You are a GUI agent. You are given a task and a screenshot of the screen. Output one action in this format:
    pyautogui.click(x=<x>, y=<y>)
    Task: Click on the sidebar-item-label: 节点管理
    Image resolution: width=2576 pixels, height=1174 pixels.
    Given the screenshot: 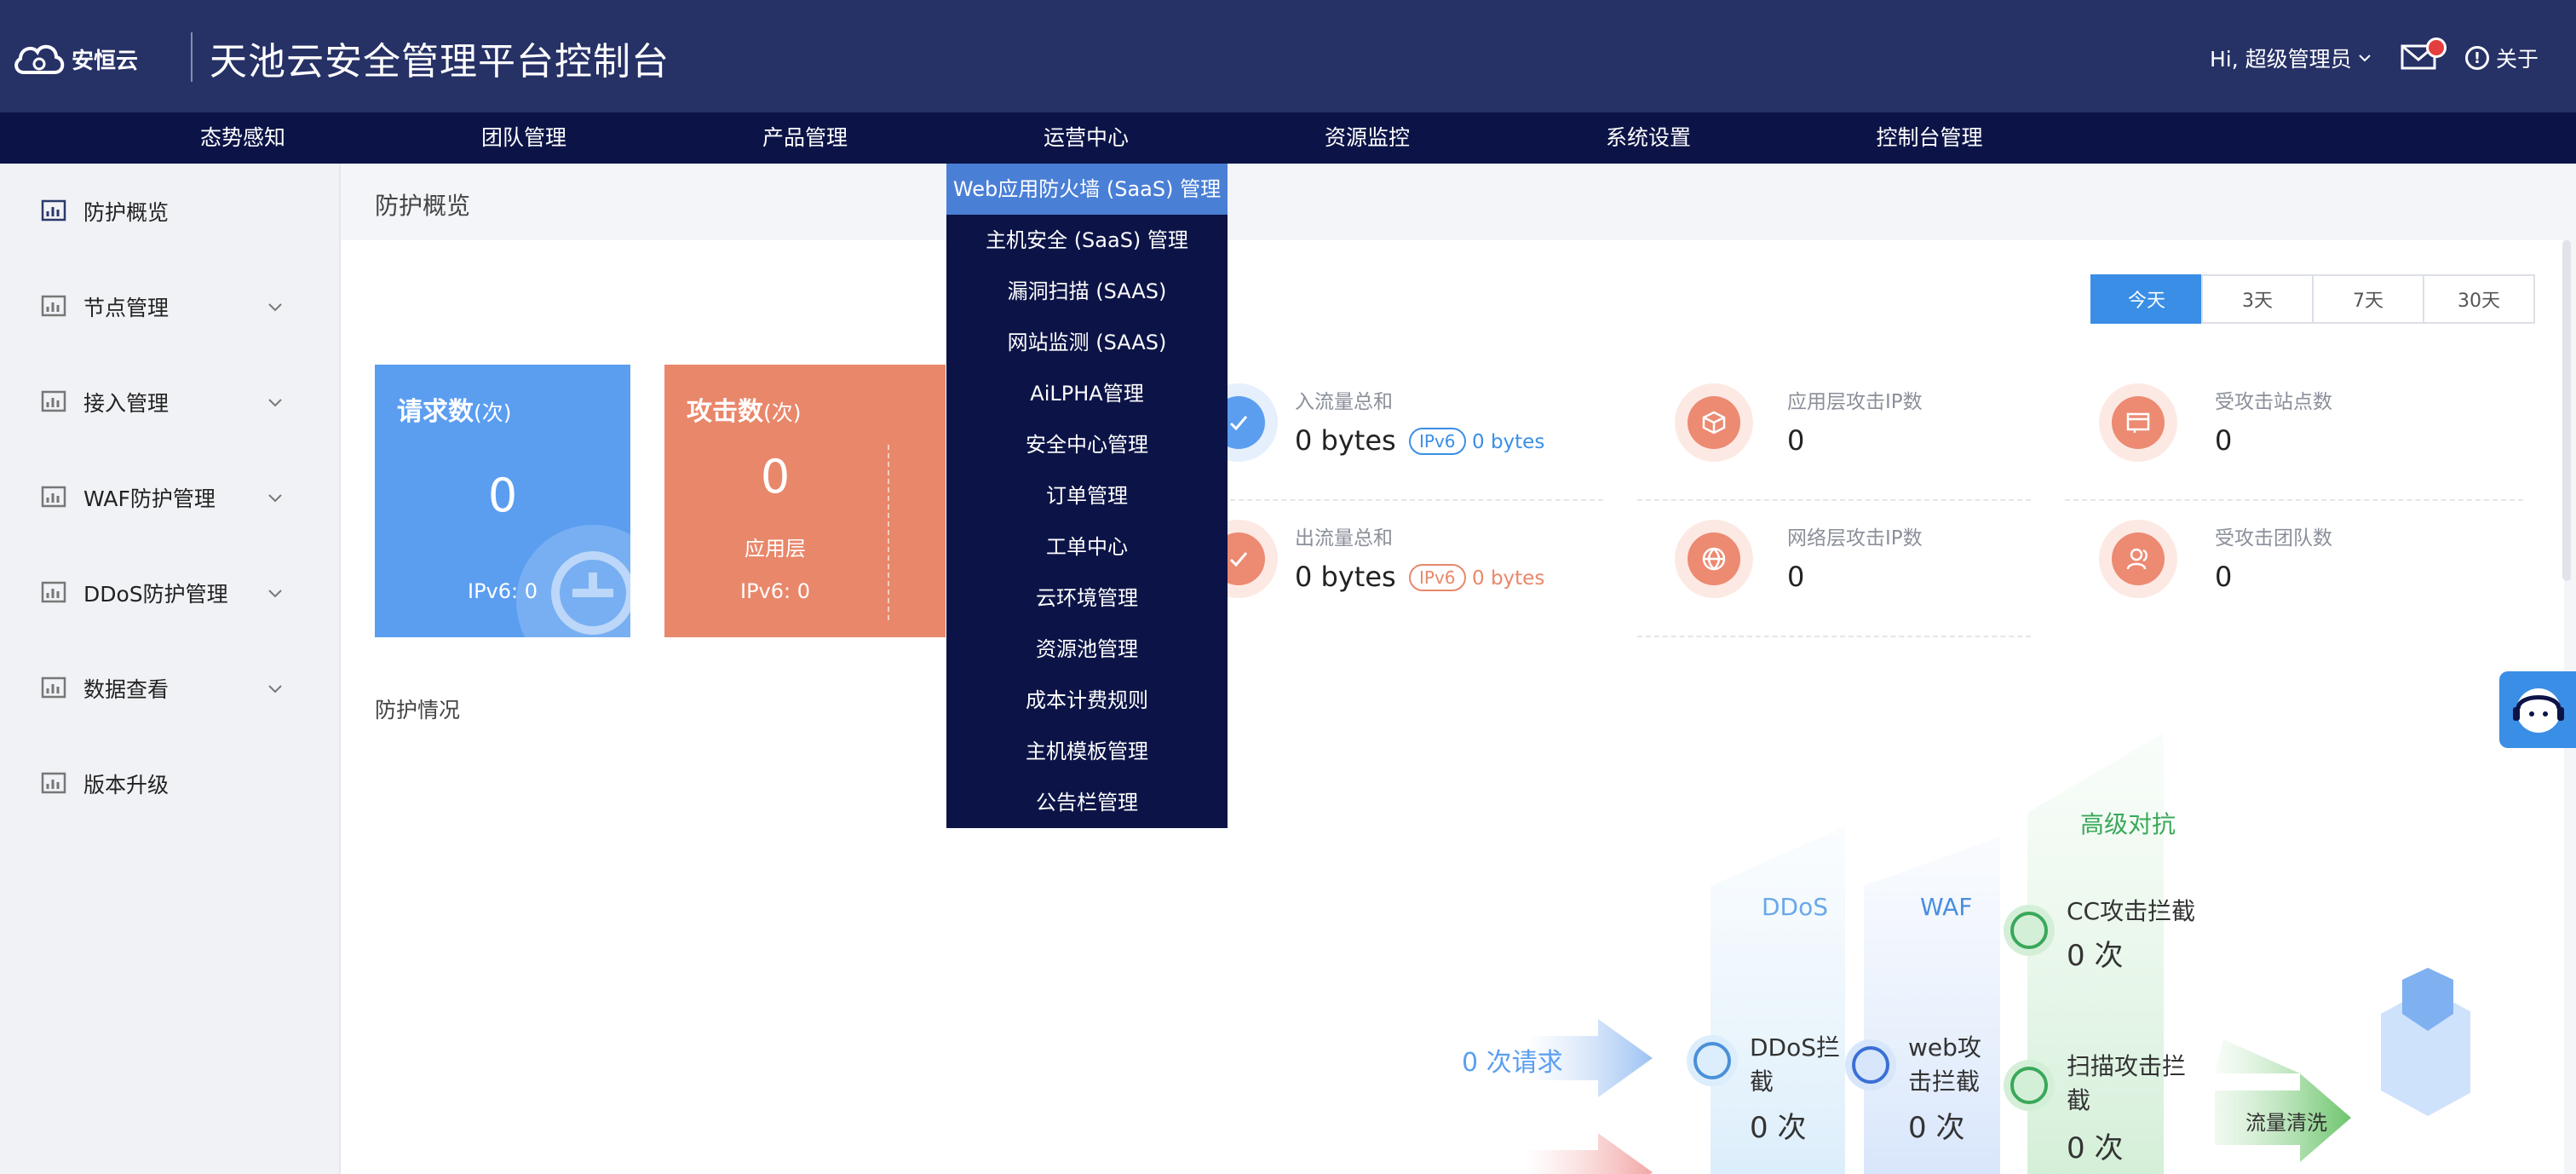 What is the action you would take?
    pyautogui.click(x=126, y=308)
    